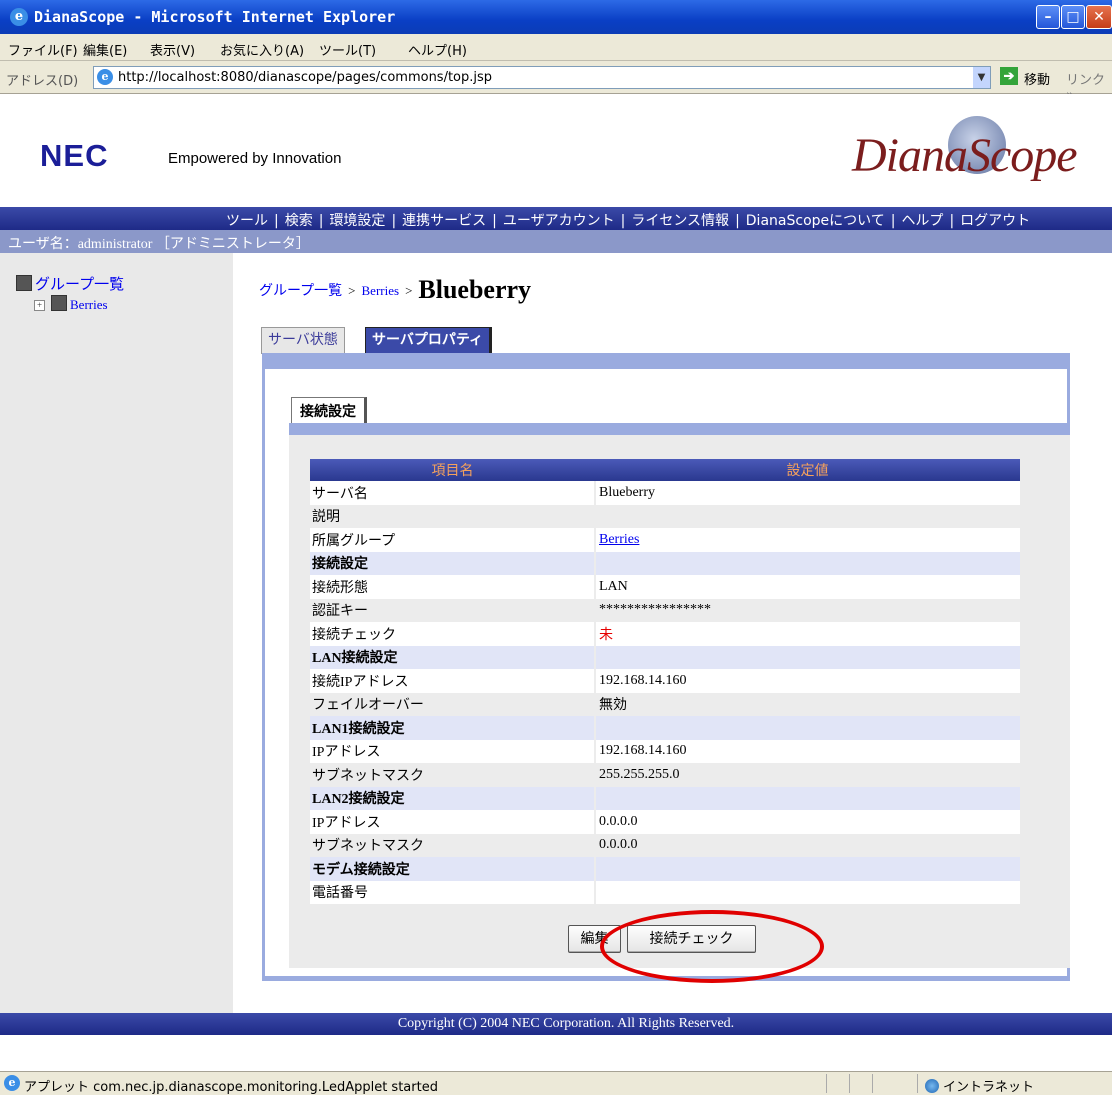 This screenshot has width=1112, height=1095. What do you see at coordinates (215, 17) in the screenshot?
I see `window-title: DianaScope - Microsoft Internet Explorer` at bounding box center [215, 17].